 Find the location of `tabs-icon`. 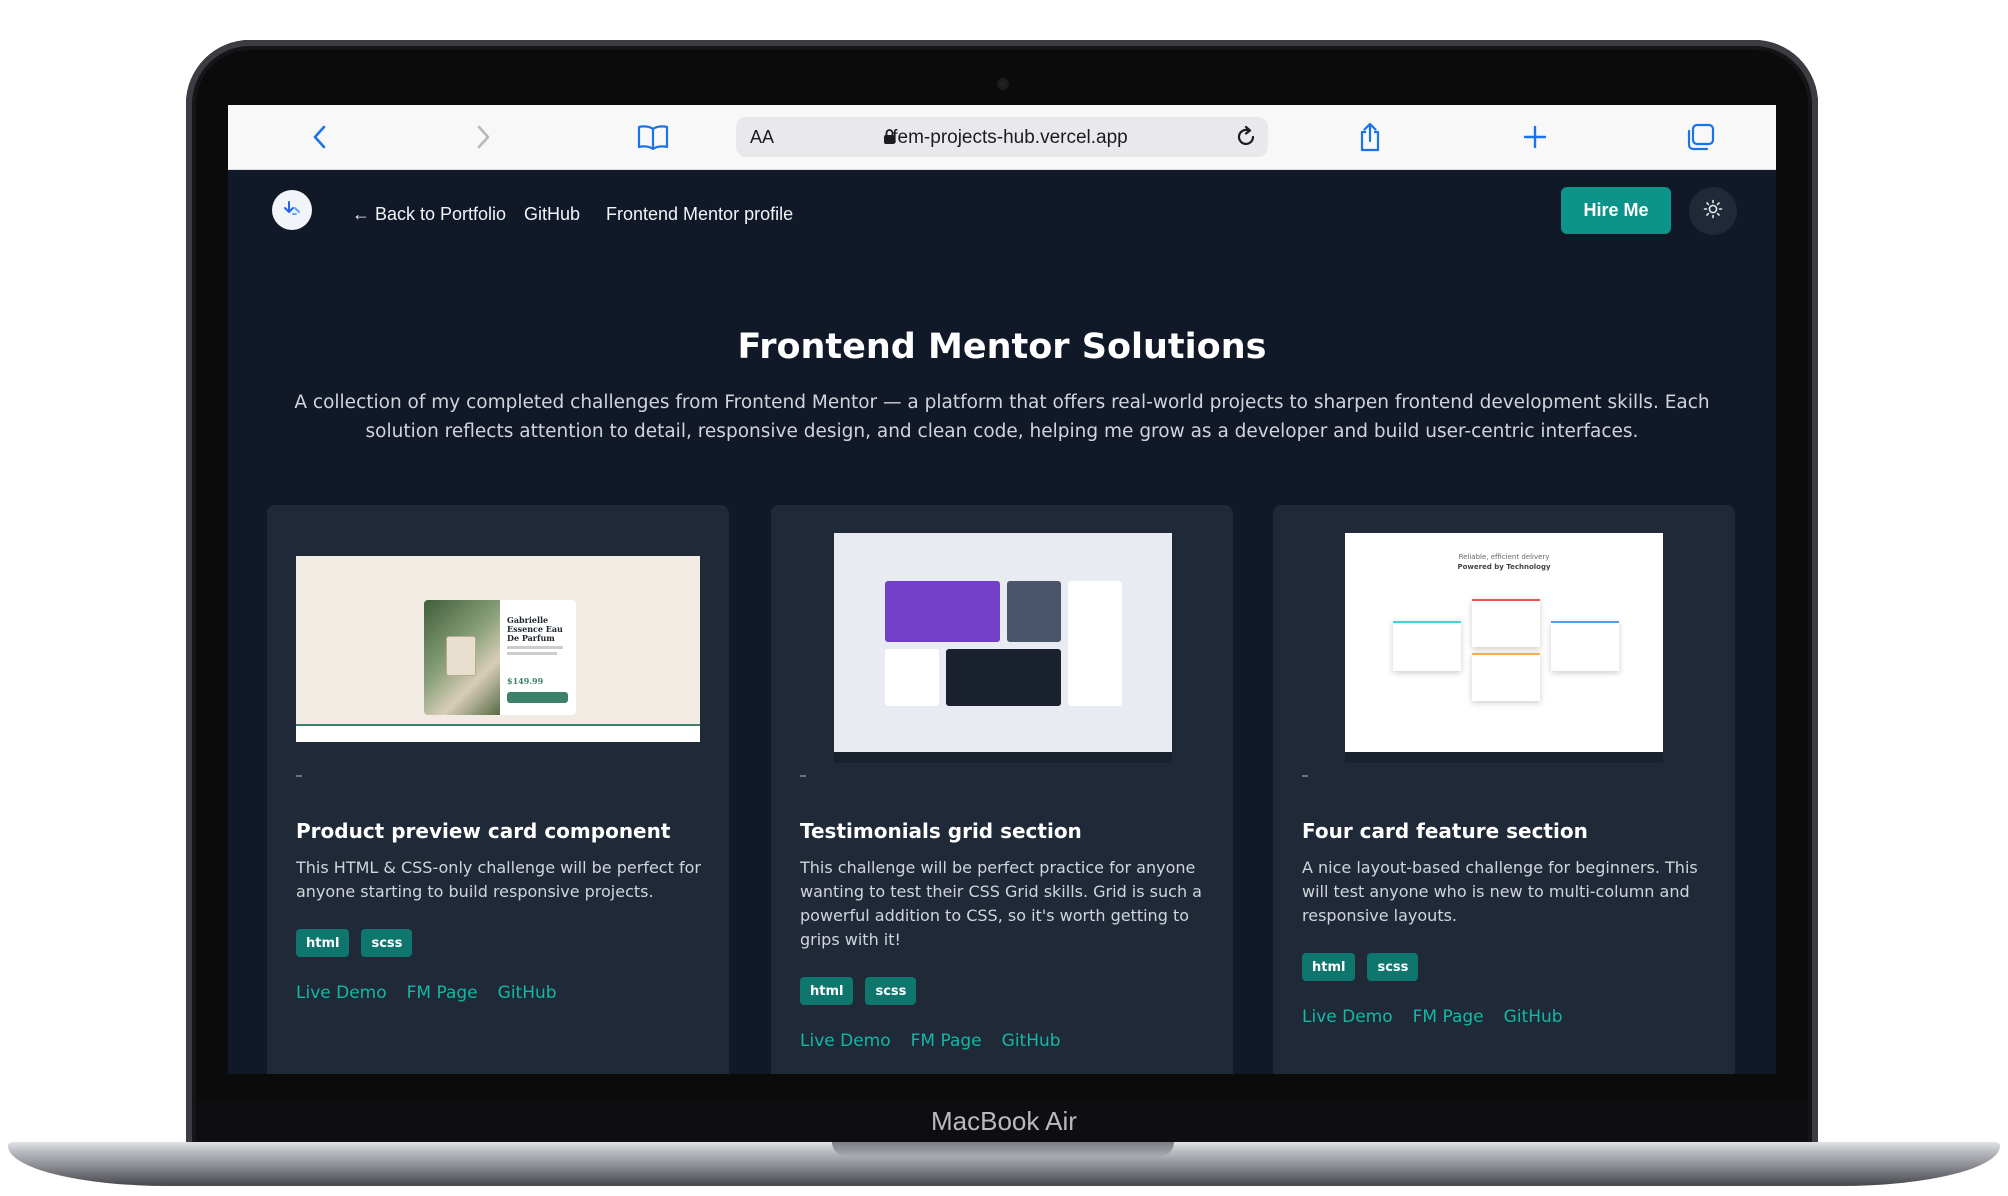

tabs-icon is located at coordinates (1700, 137).